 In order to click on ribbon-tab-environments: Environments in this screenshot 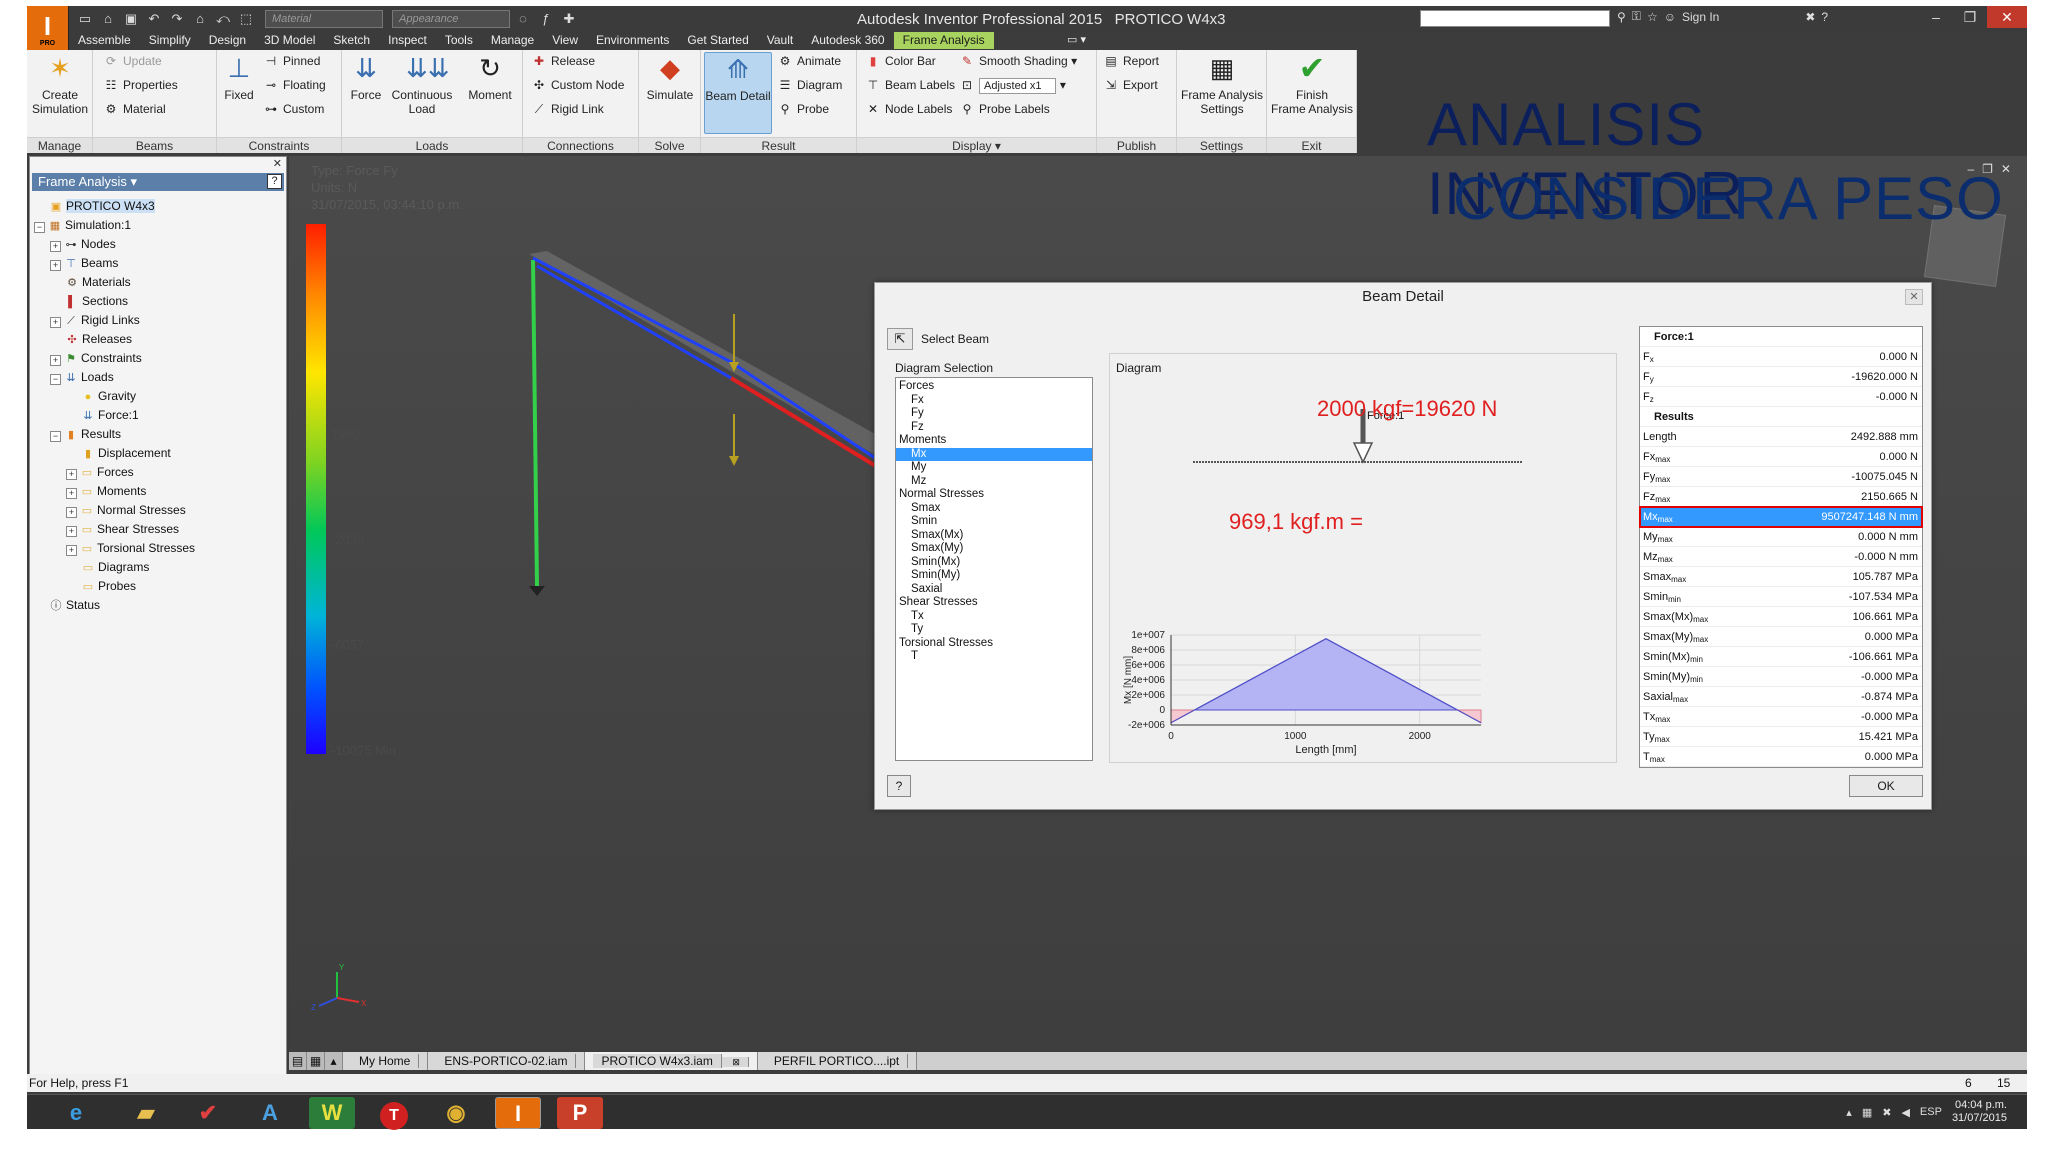, I will do `click(632, 40)`.